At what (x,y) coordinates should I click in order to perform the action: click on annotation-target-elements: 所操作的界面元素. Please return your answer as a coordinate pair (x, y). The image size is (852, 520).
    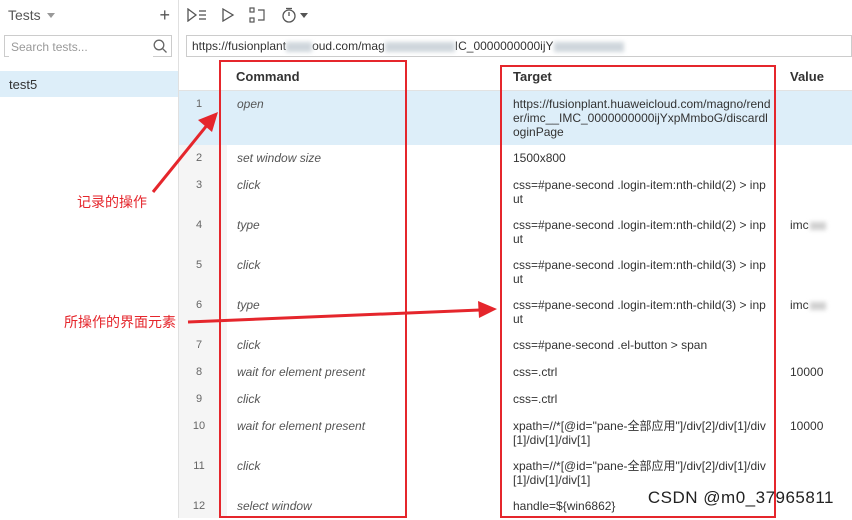
    Looking at the image, I should click on (120, 322).